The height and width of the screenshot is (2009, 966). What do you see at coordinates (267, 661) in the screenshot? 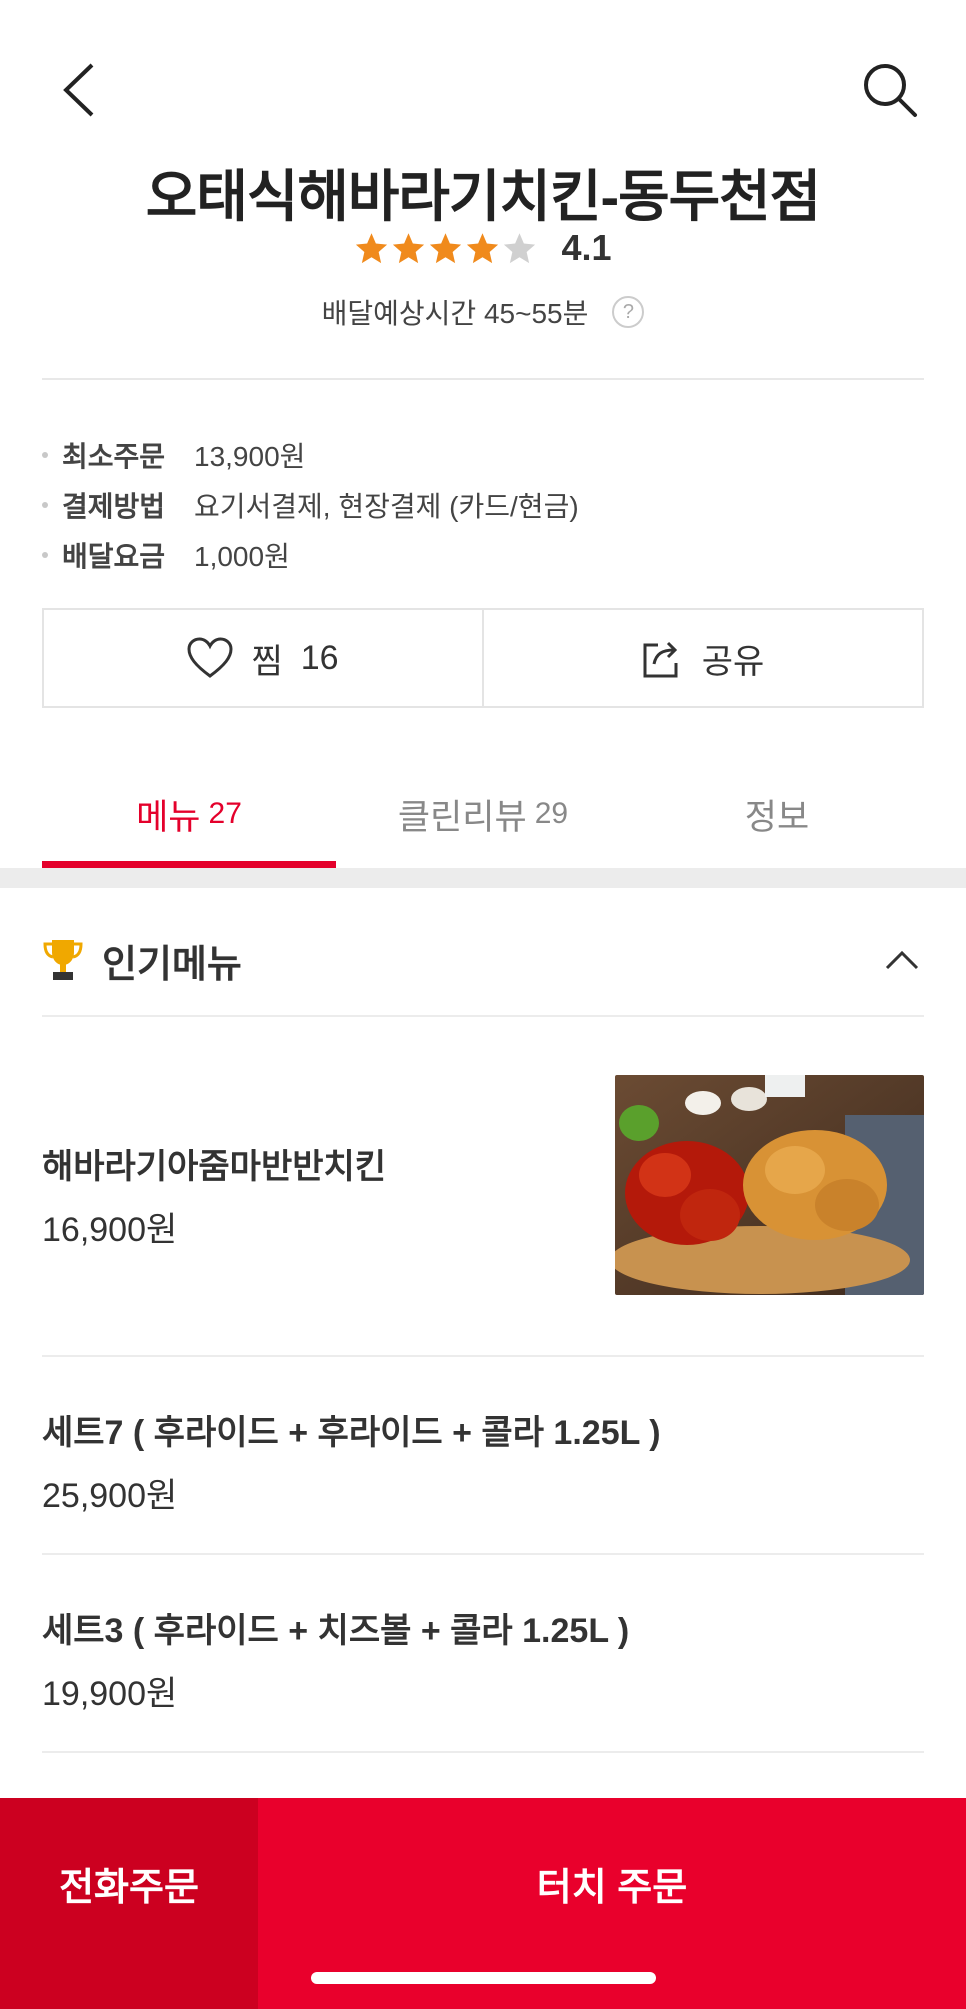
I see `like-label: 찜` at bounding box center [267, 661].